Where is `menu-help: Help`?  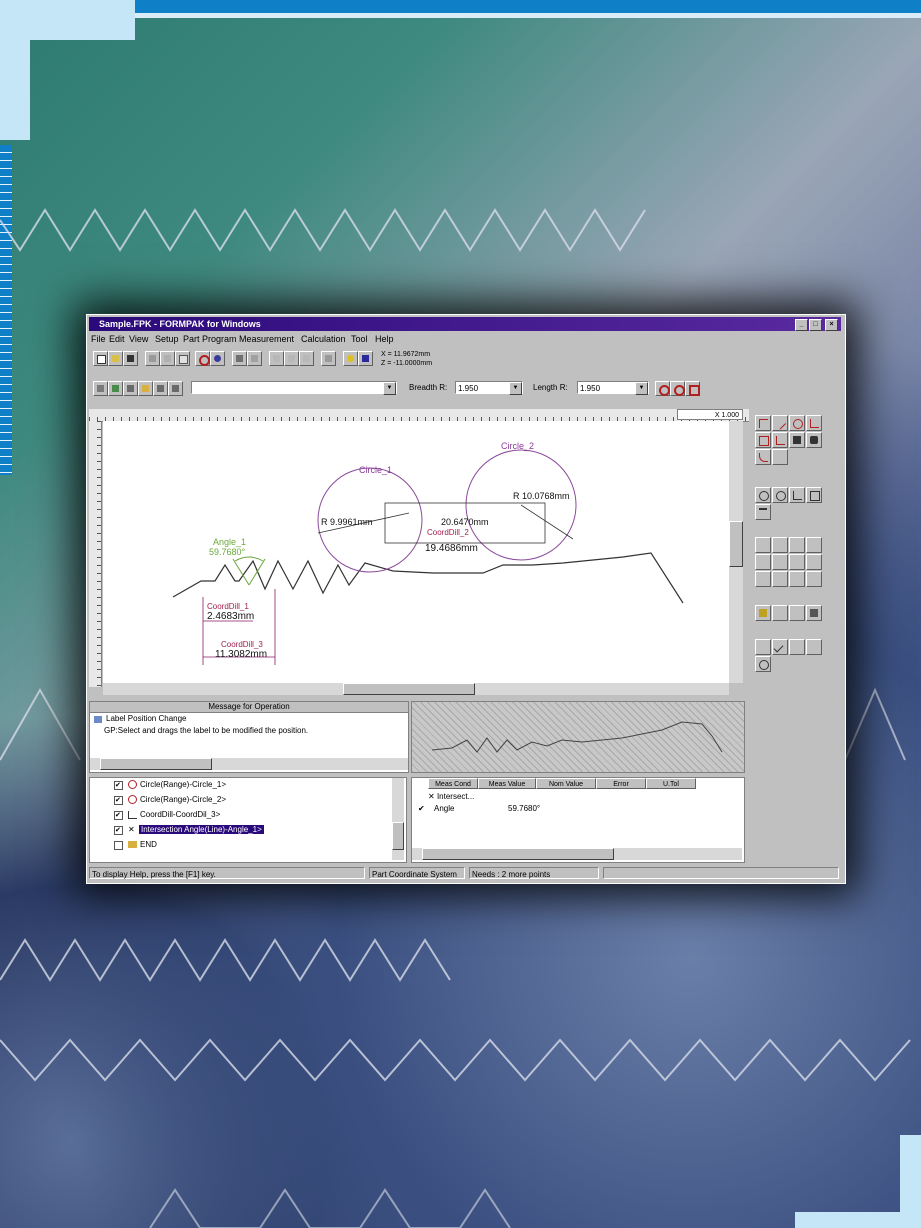
menu-help: Help is located at coordinates (384, 339).